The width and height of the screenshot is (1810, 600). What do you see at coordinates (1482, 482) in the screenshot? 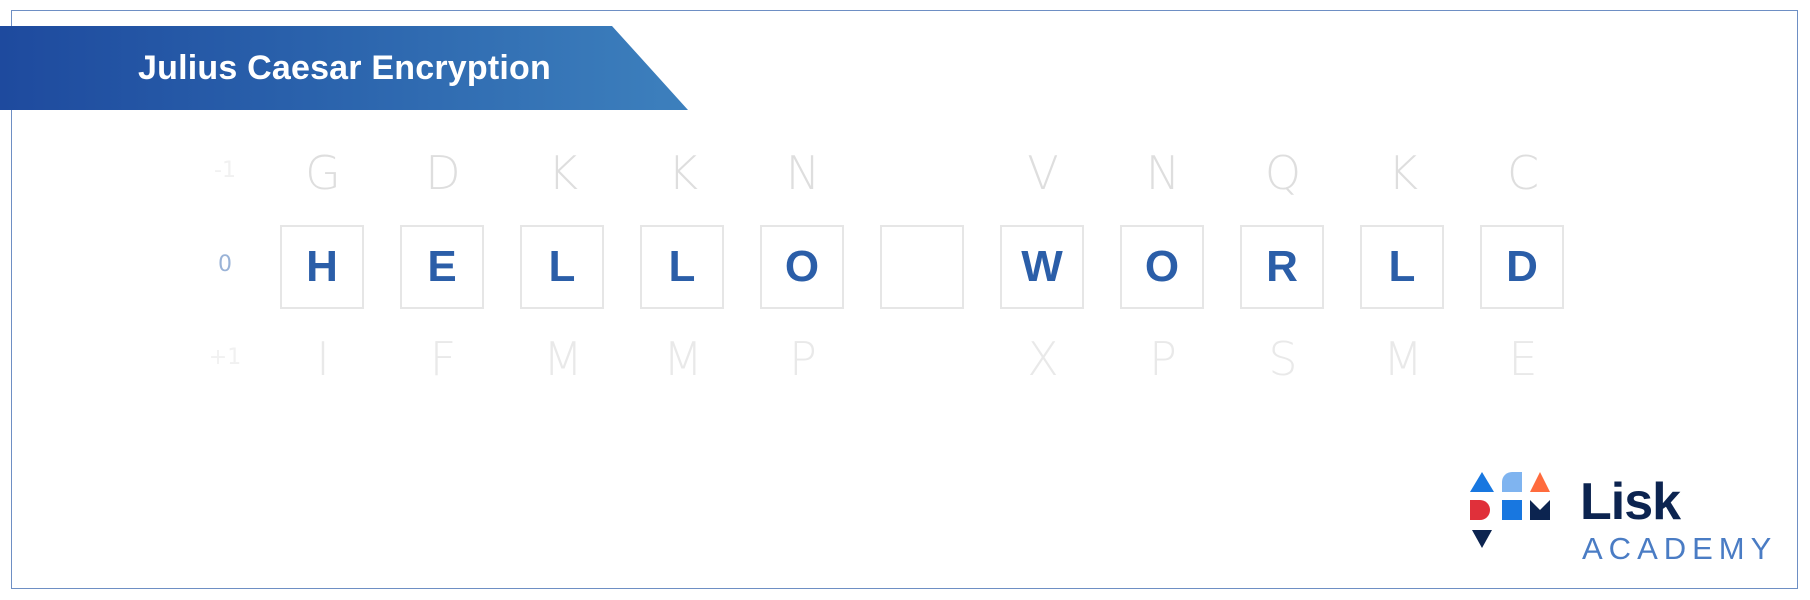
I see `logo-triangle-up-icon` at bounding box center [1482, 482].